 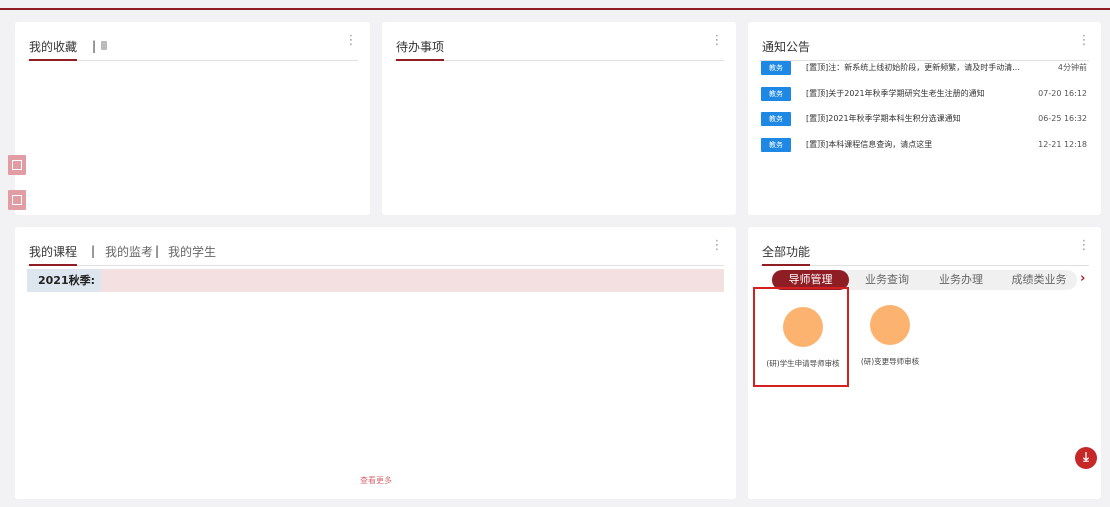 I want to click on chevron-right-icon: ›, so click(x=1082, y=278).